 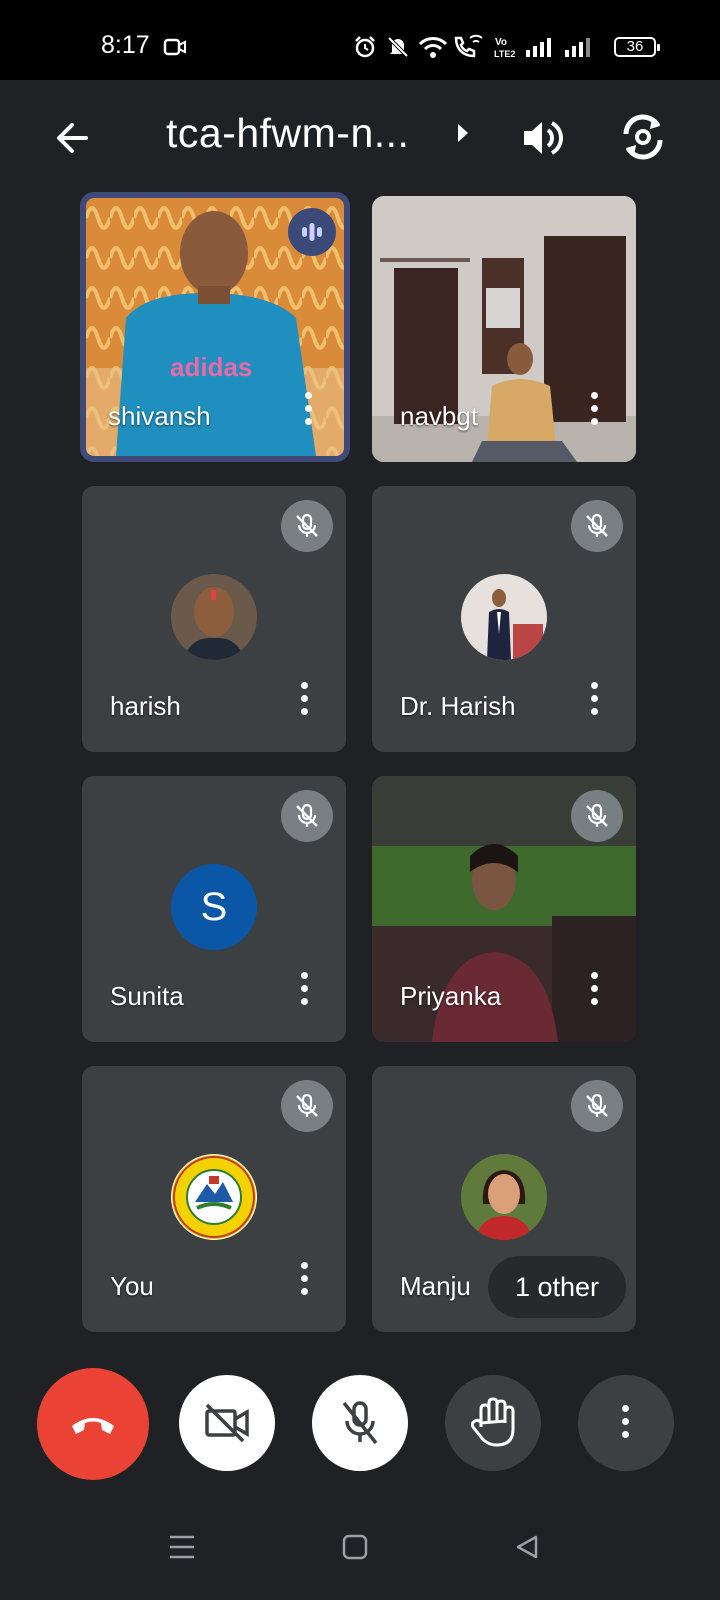 I want to click on video-recording-icon, so click(x=174, y=47).